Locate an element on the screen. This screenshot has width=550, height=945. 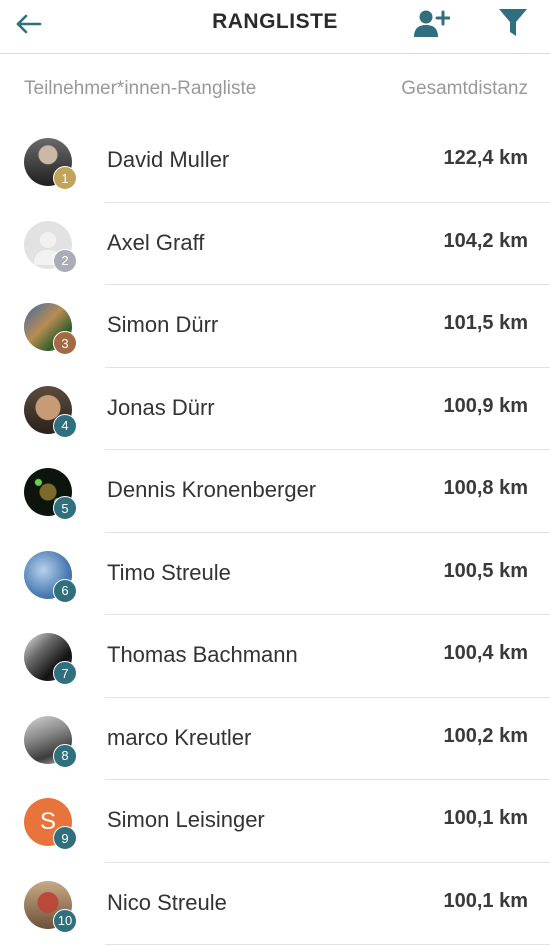
participant-row: 5 Dennis Kronenberger 100,8 km is located at coordinates (275, 491).